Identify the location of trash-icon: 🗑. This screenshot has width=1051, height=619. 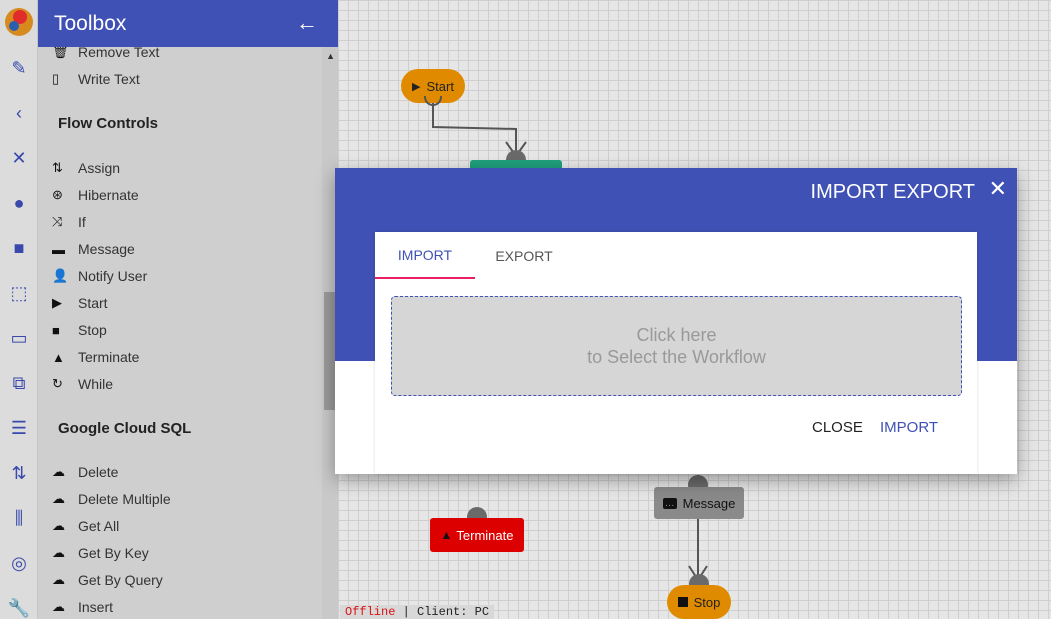
(60, 53).